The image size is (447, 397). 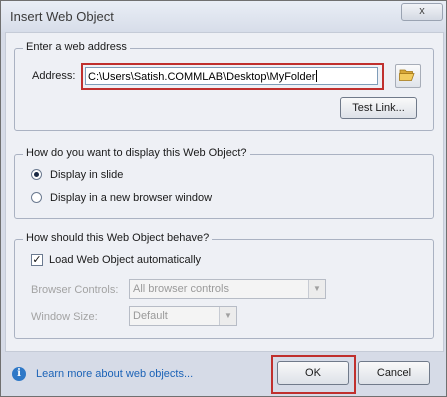 I want to click on close-button: x, so click(x=422, y=12).